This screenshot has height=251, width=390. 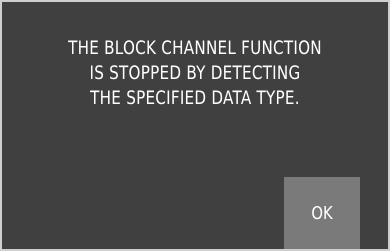 I want to click on ok-button: OK, so click(x=322, y=213).